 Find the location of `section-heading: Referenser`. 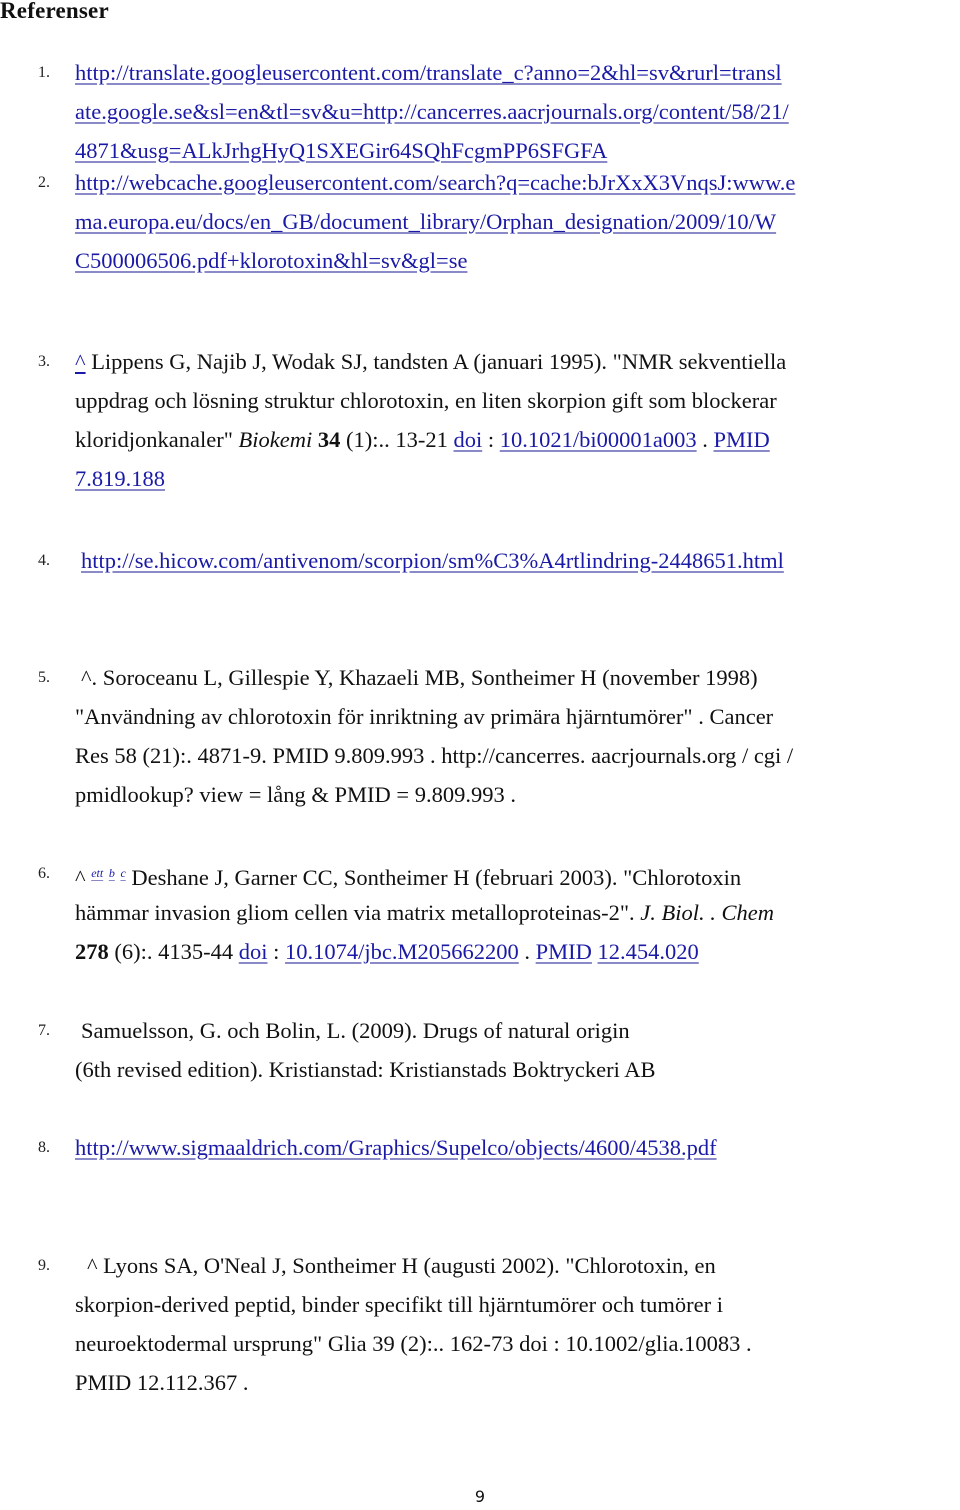

section-heading: Referenser is located at coordinates (54, 11).